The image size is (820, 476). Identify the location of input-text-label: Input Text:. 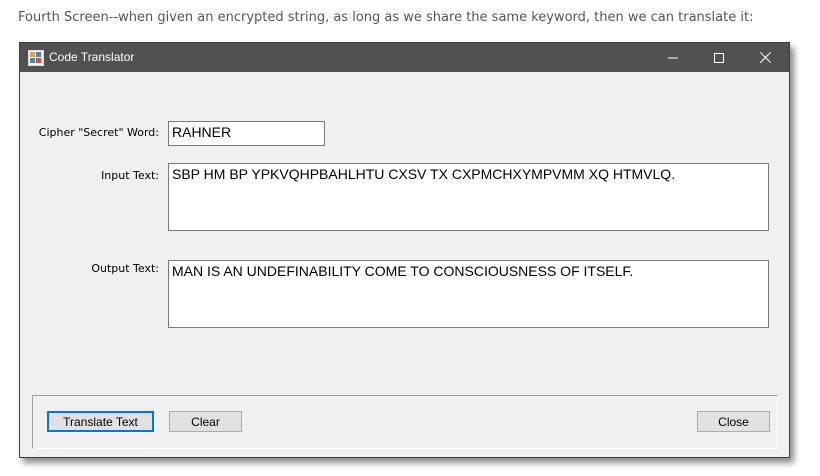
(130, 175).